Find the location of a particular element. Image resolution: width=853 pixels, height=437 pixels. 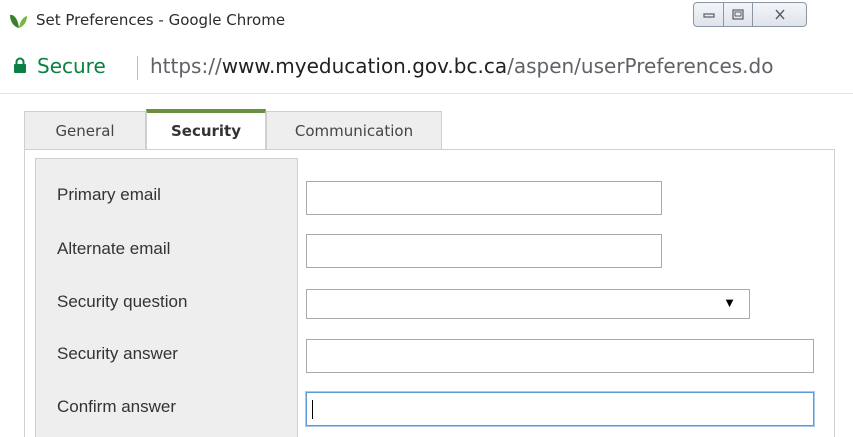

url-path: /aspen/userPreferences.do is located at coordinates (640, 66).